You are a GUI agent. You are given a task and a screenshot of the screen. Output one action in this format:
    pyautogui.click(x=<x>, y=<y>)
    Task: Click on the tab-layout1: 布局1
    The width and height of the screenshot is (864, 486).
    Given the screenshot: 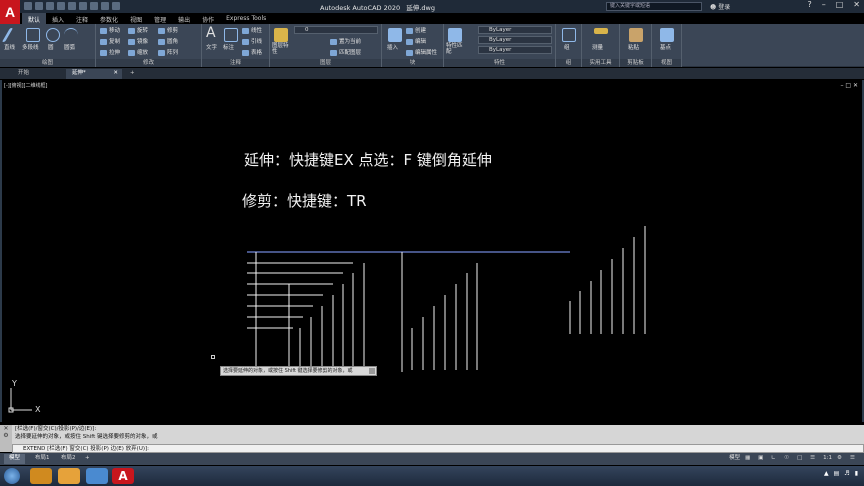 What is the action you would take?
    pyautogui.click(x=42, y=459)
    